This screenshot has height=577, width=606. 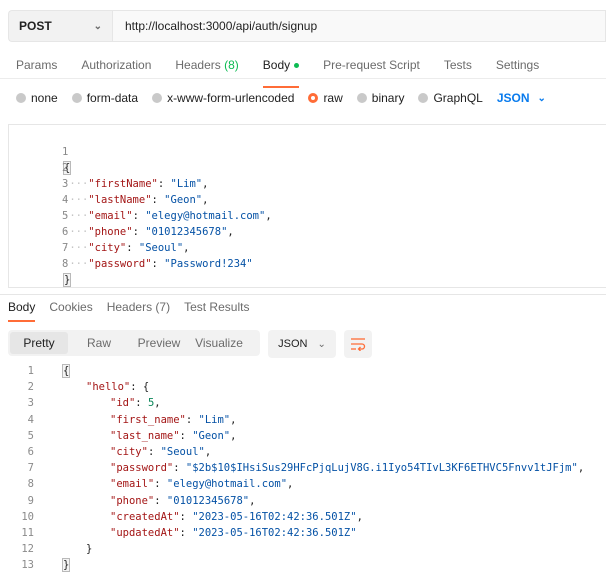 What do you see at coordinates (116, 68) in the screenshot?
I see `tab-authorization: Authorization` at bounding box center [116, 68].